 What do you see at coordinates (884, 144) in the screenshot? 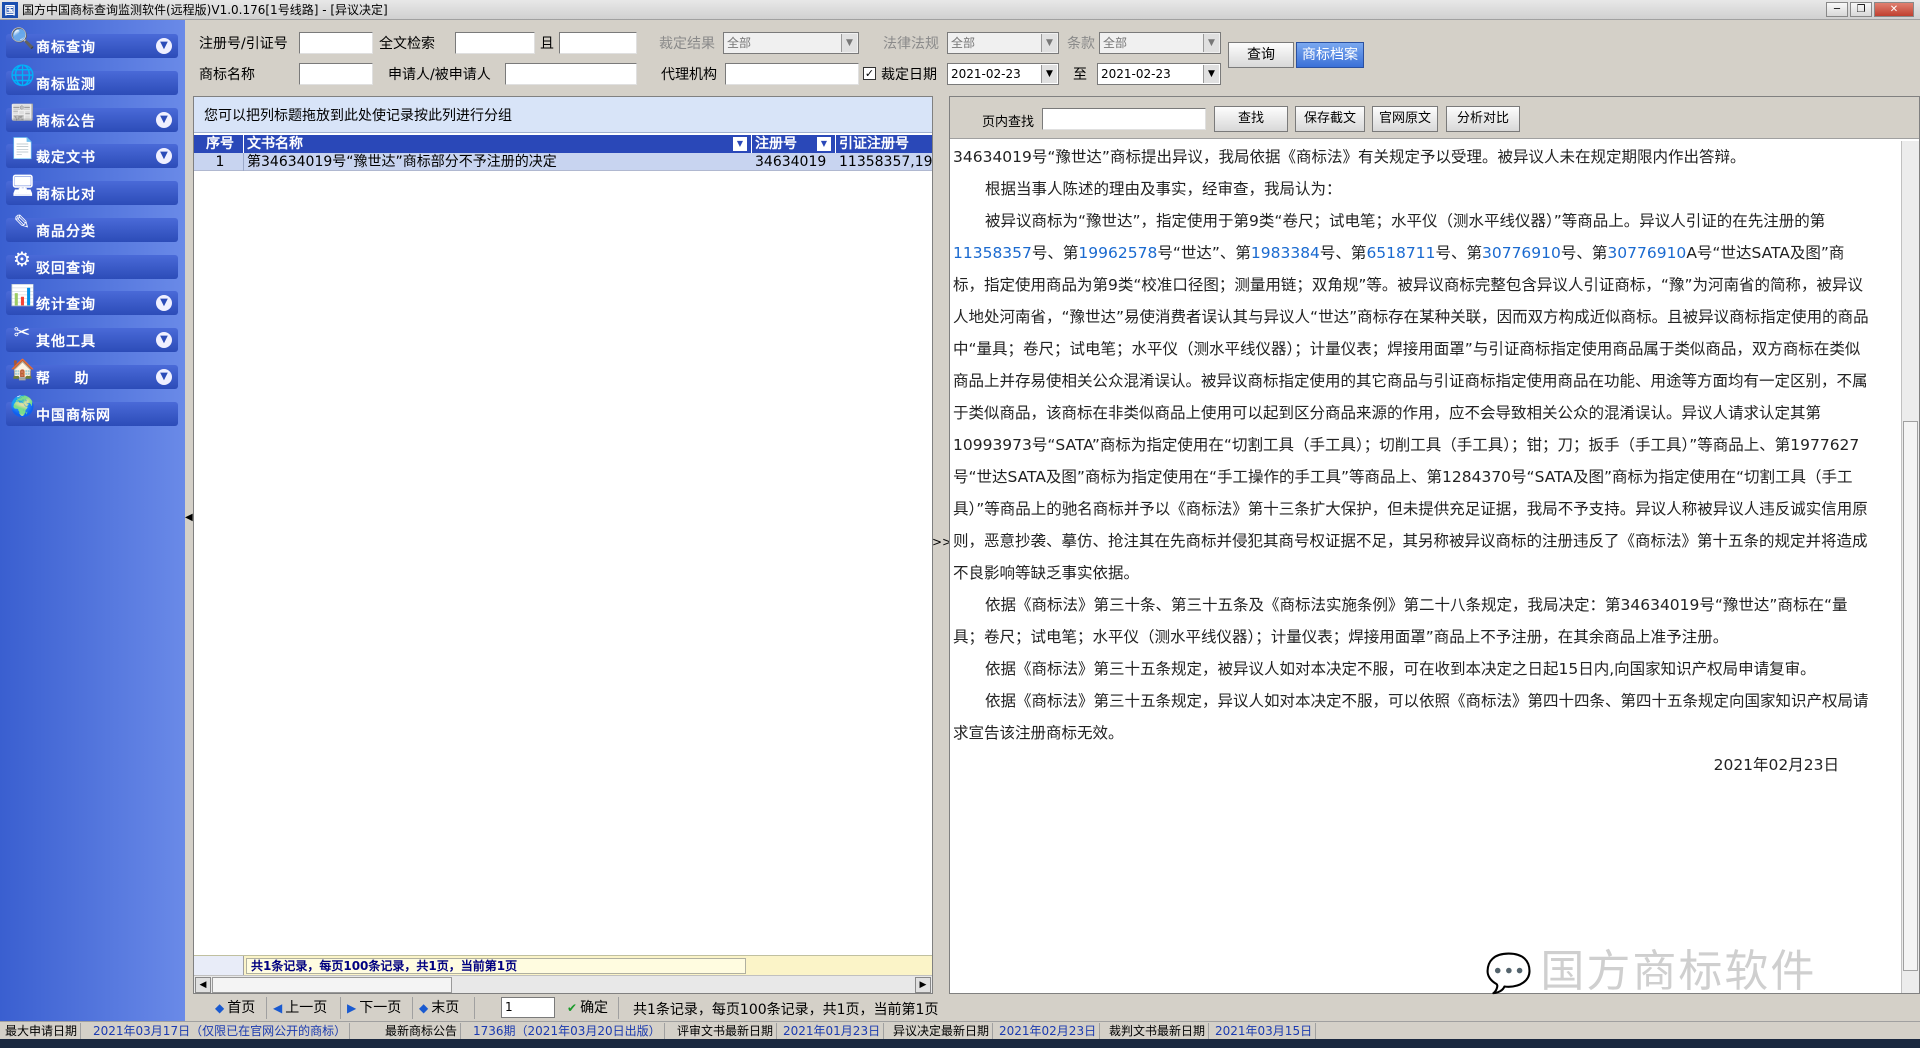
I see `column-header-cited-reg-no: 引证注册号` at bounding box center [884, 144].